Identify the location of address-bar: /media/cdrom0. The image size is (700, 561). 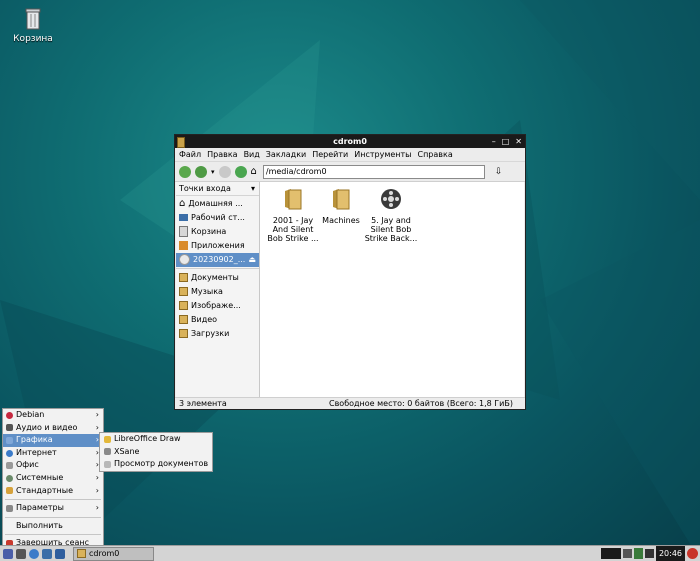
(373, 171).